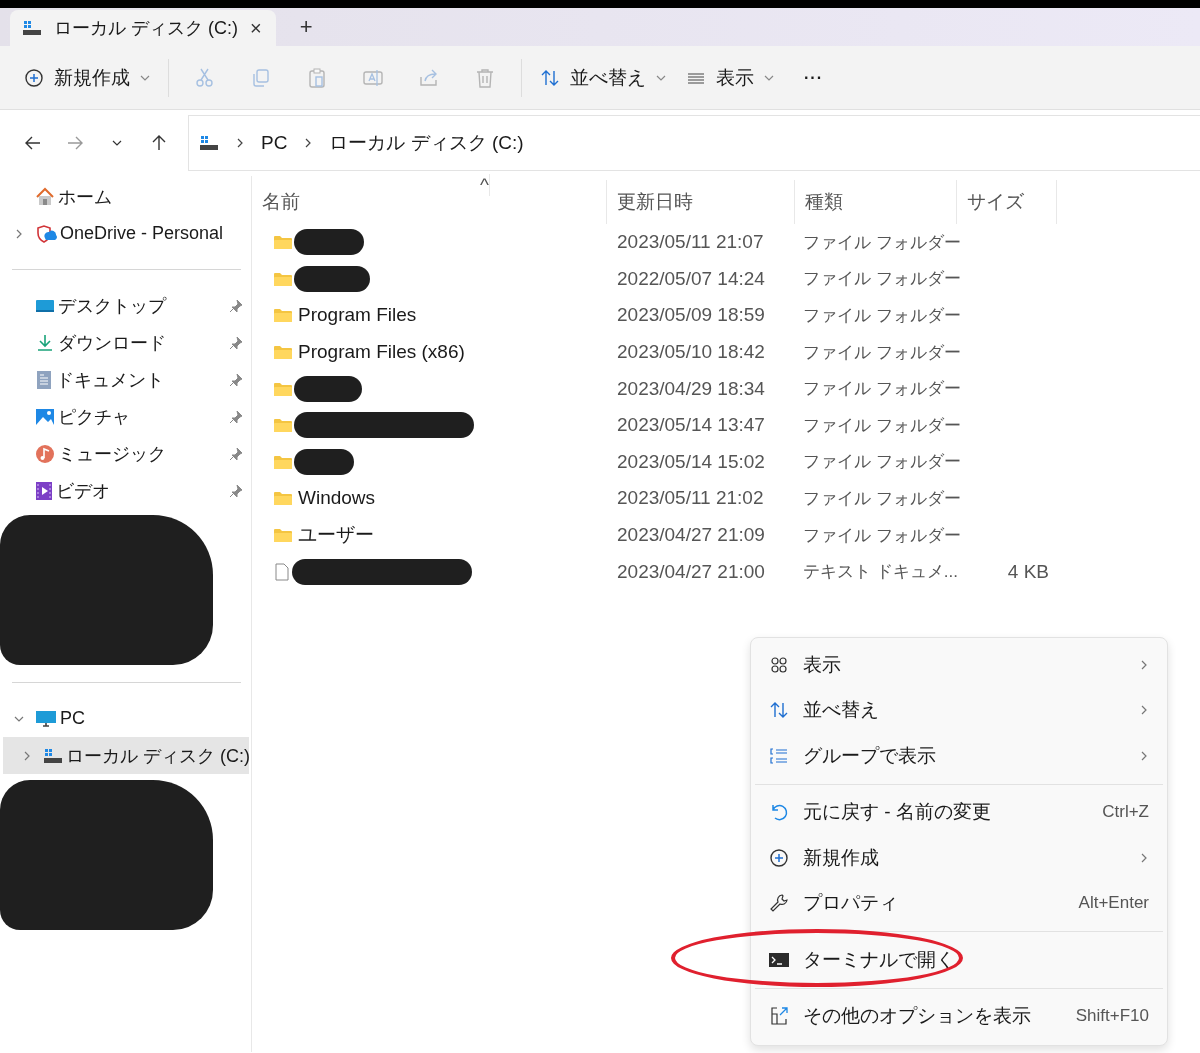 Image resolution: width=1200 pixels, height=1053 pixels. Describe the element at coordinates (143, 28) in the screenshot. I see `tab: ローカル ディスク (C:) ×` at that location.